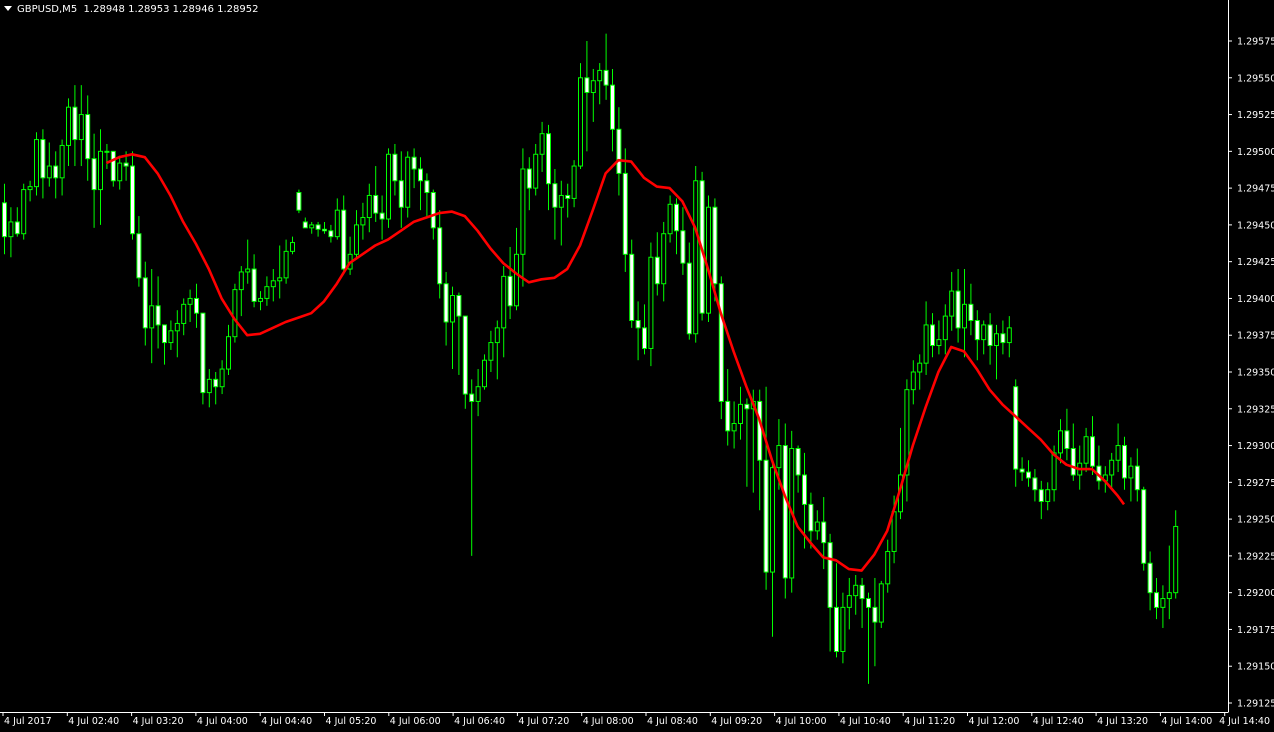 The width and height of the screenshot is (1274, 732). I want to click on dropdown-arrow-icon, so click(8, 8).